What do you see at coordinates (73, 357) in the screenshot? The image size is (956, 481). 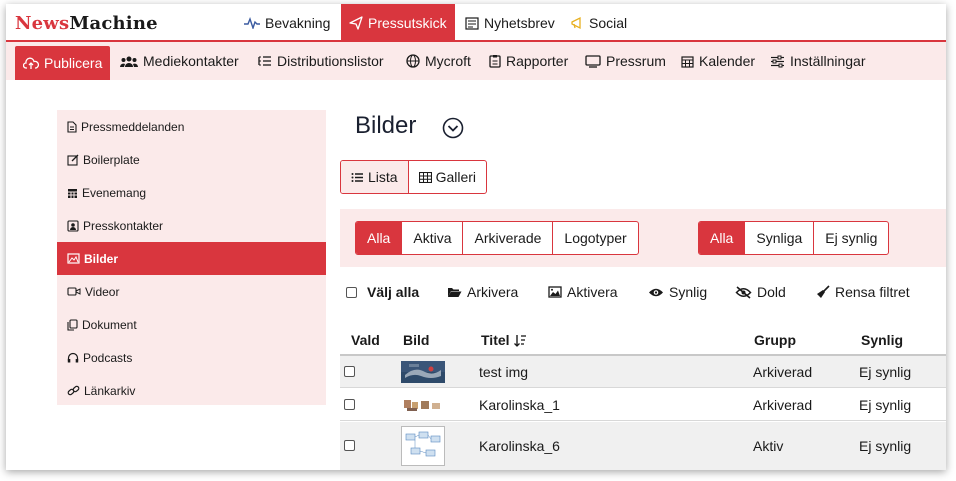 I see `headphones-icon` at bounding box center [73, 357].